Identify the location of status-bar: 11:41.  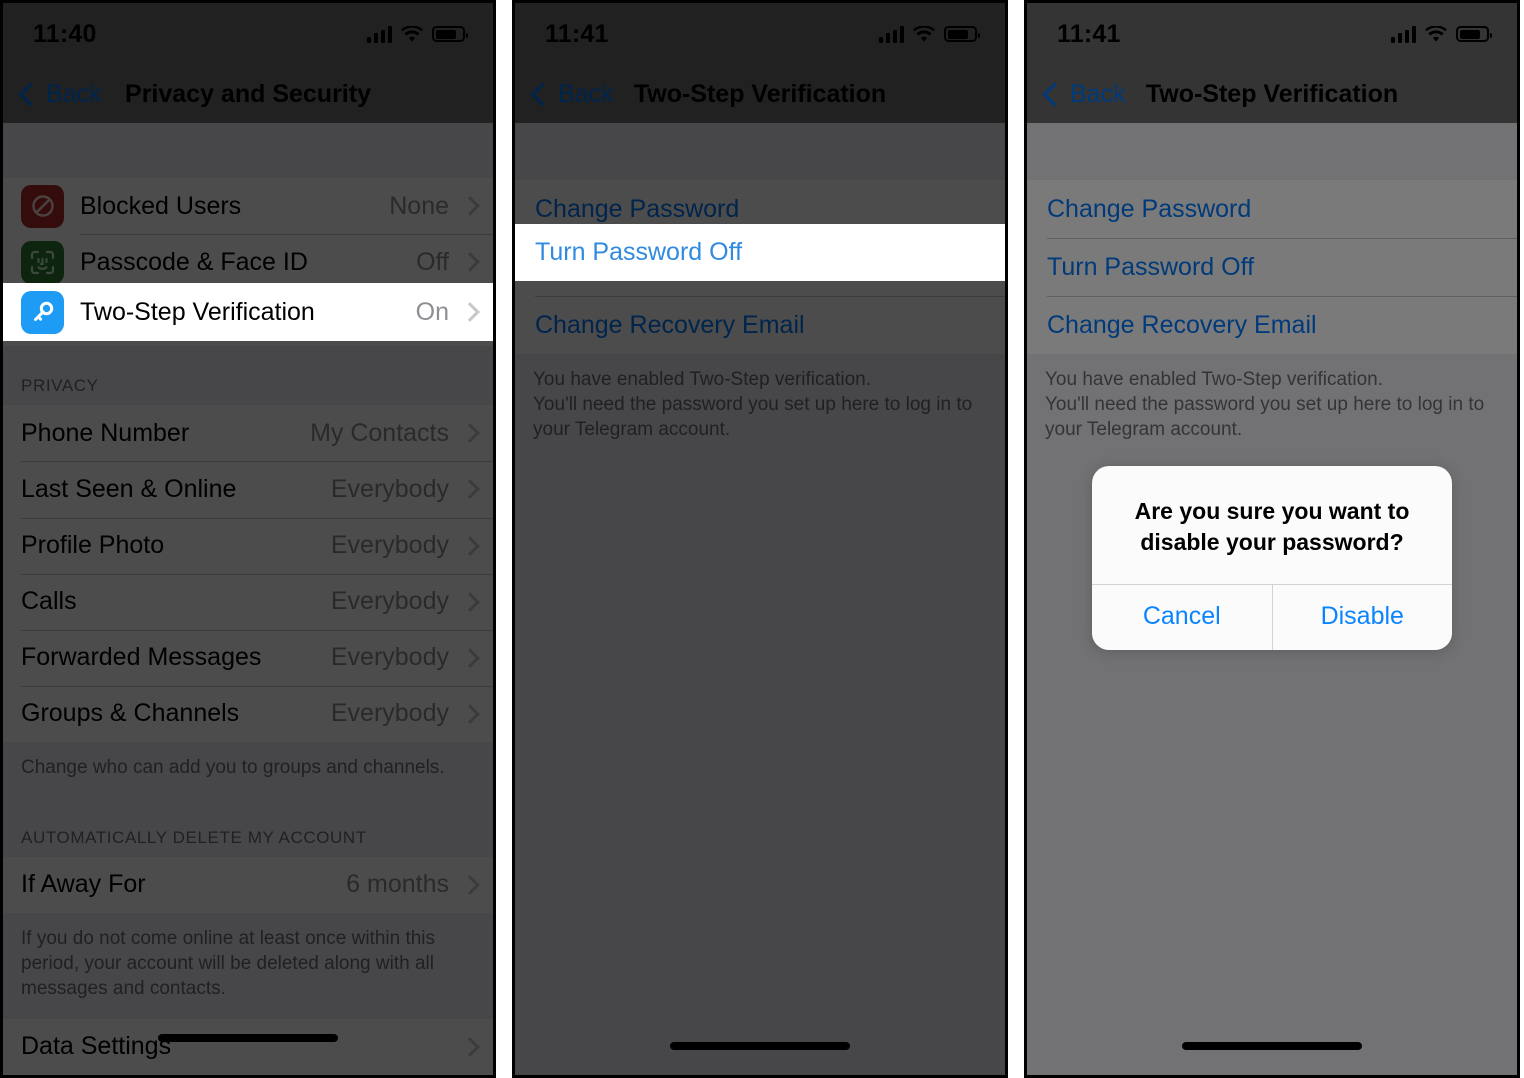
(760, 34).